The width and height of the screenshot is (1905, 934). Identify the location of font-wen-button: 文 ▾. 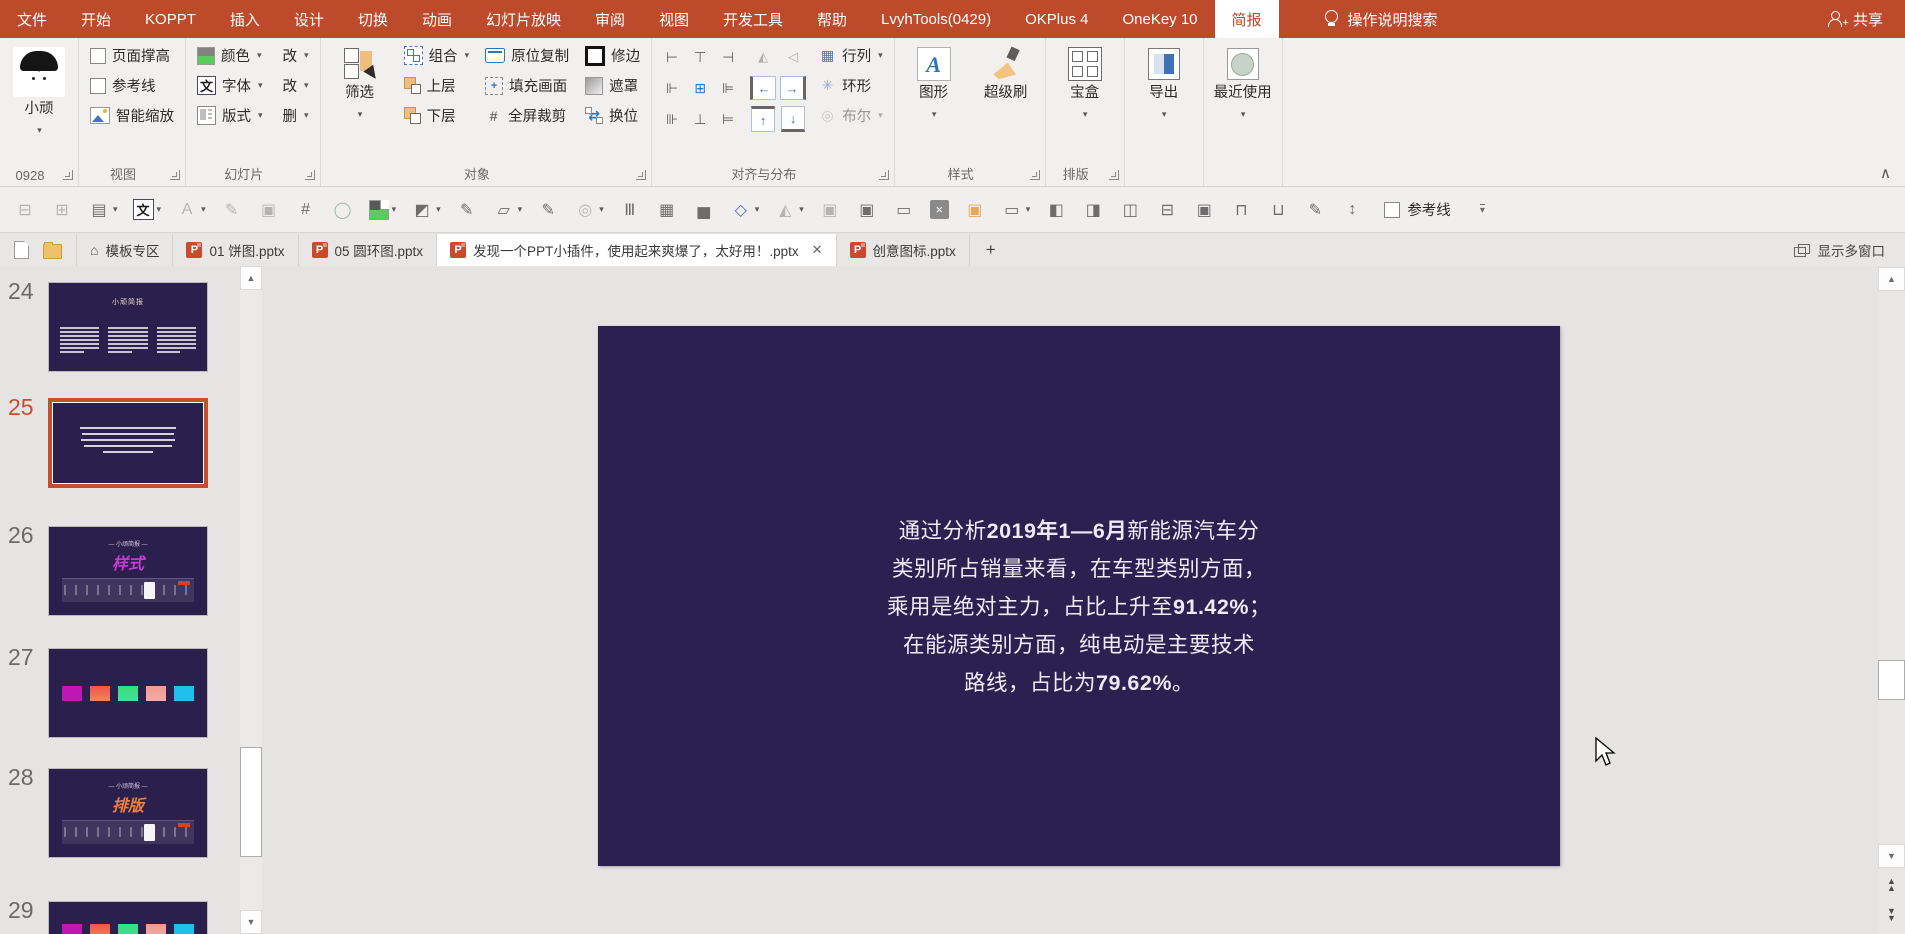
(146, 209).